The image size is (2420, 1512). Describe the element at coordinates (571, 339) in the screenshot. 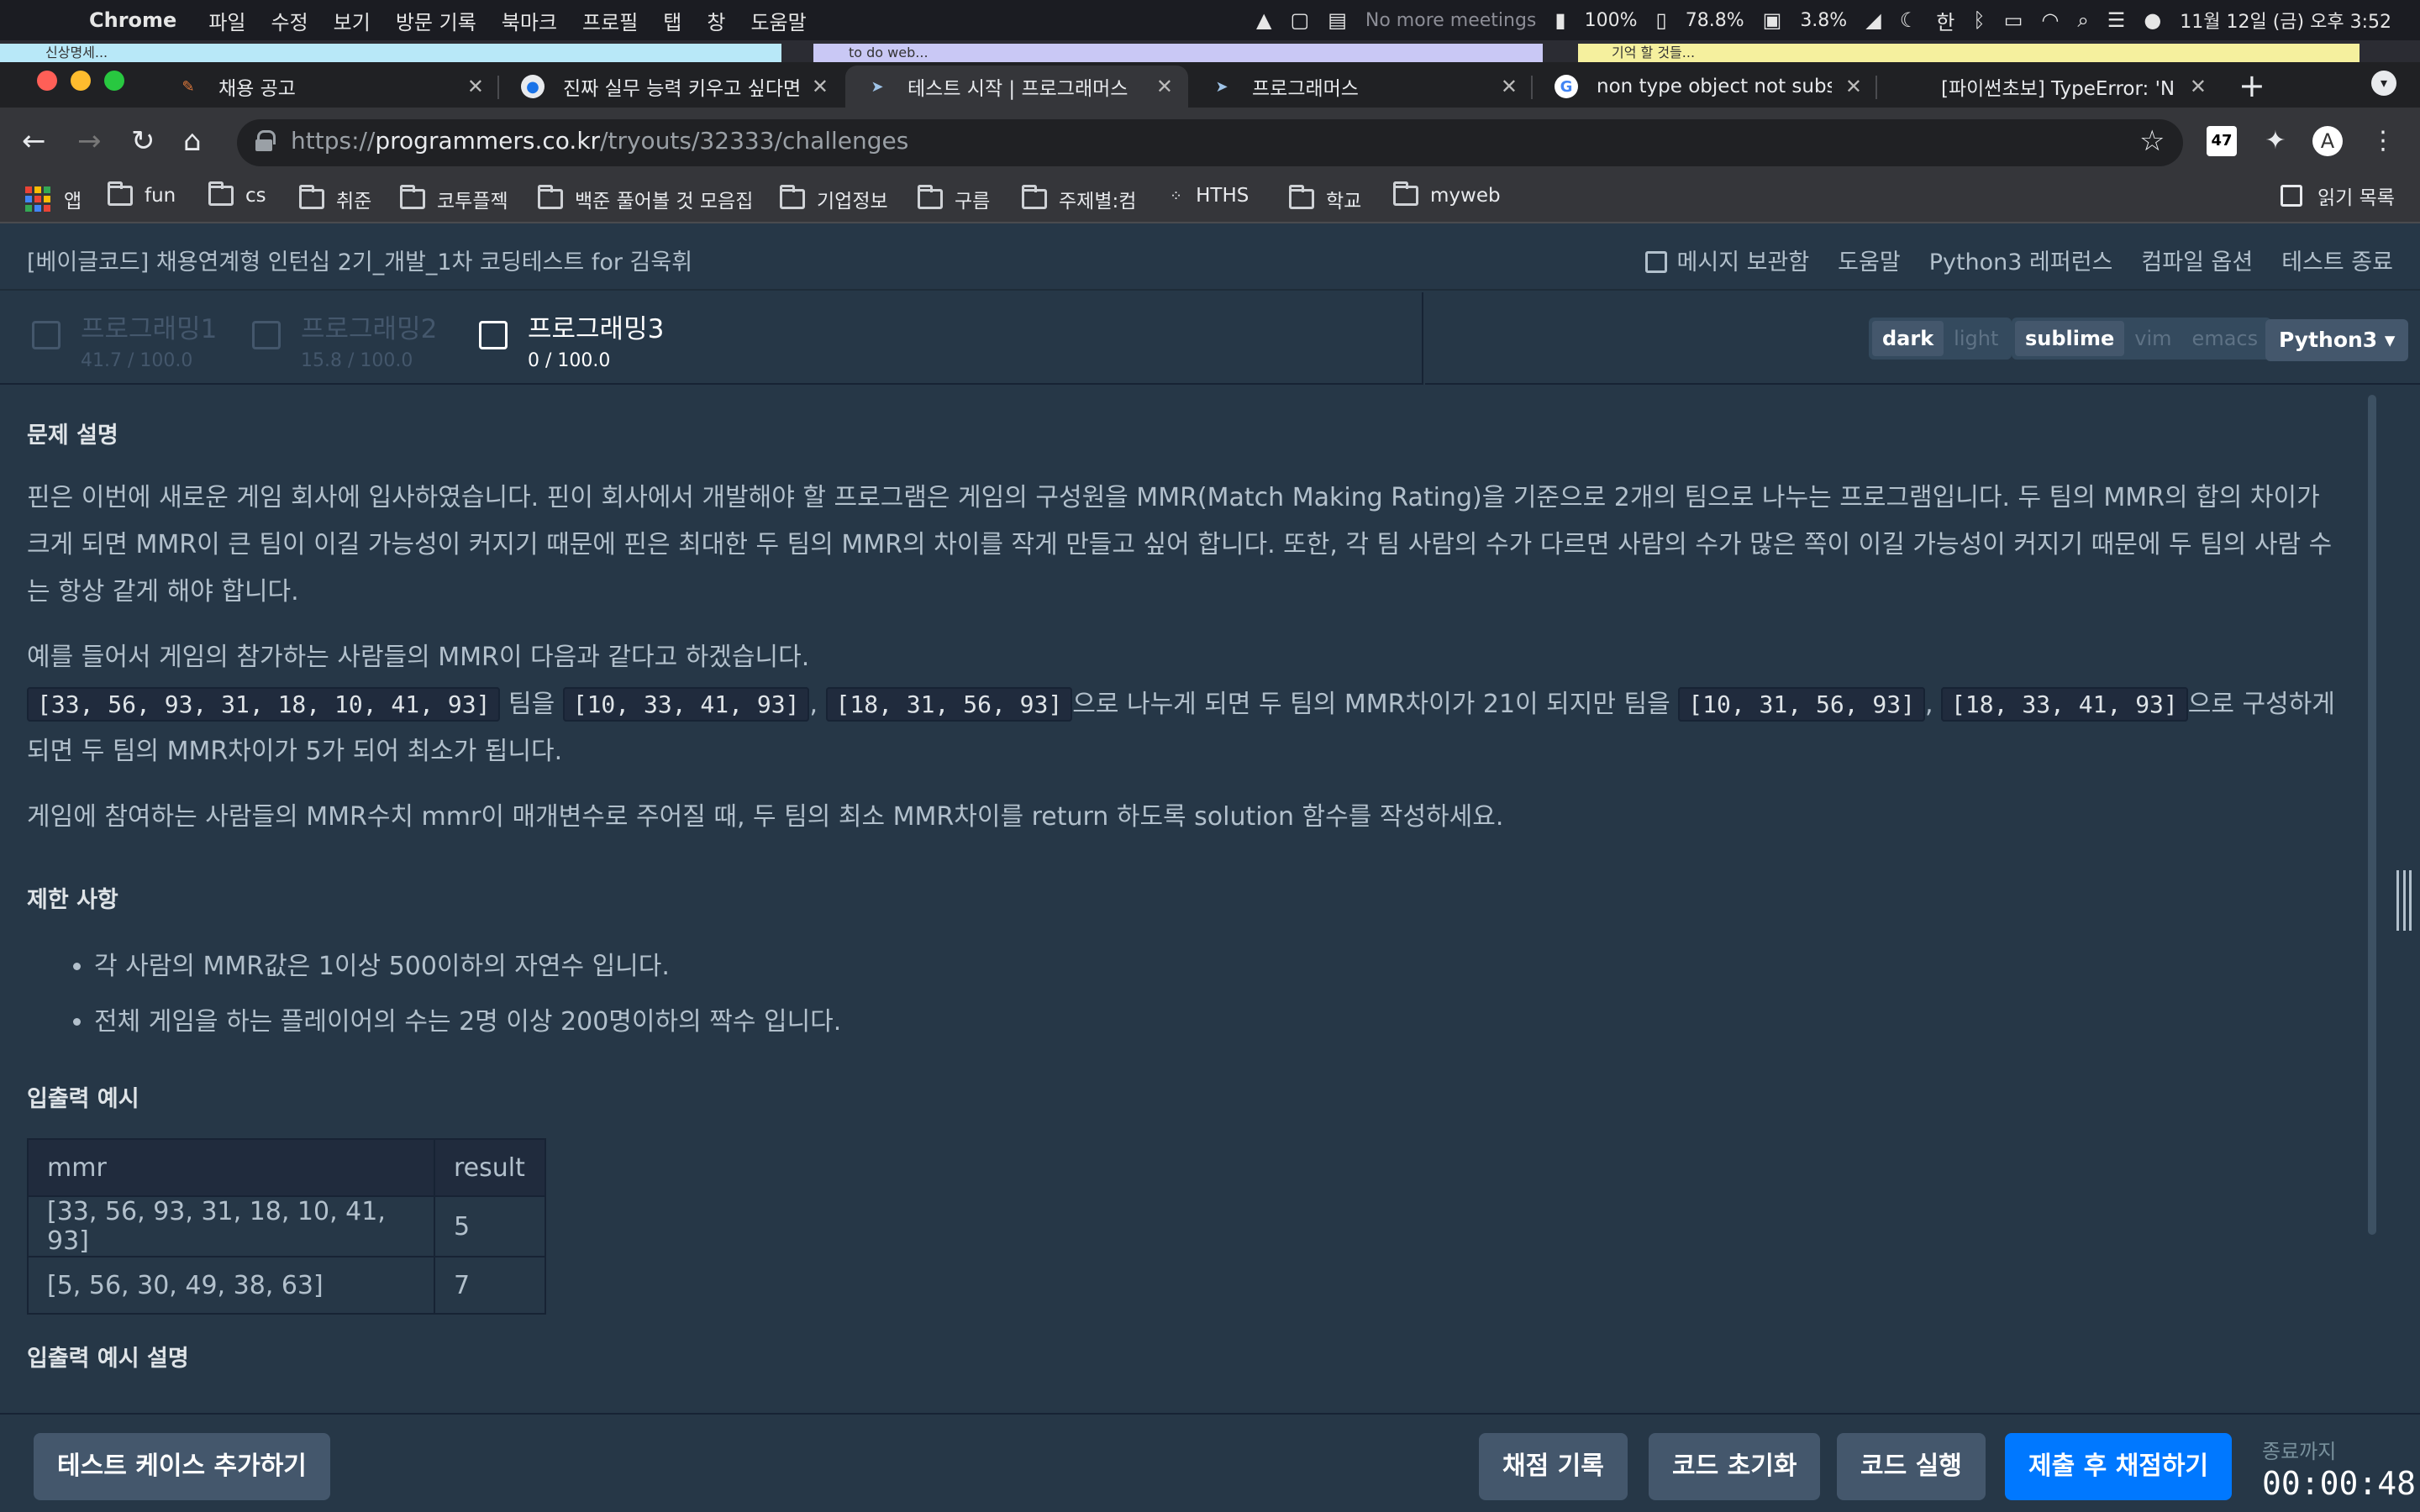

I see `question-tab-3: 프로그래밍3 0 / 100.0` at that location.